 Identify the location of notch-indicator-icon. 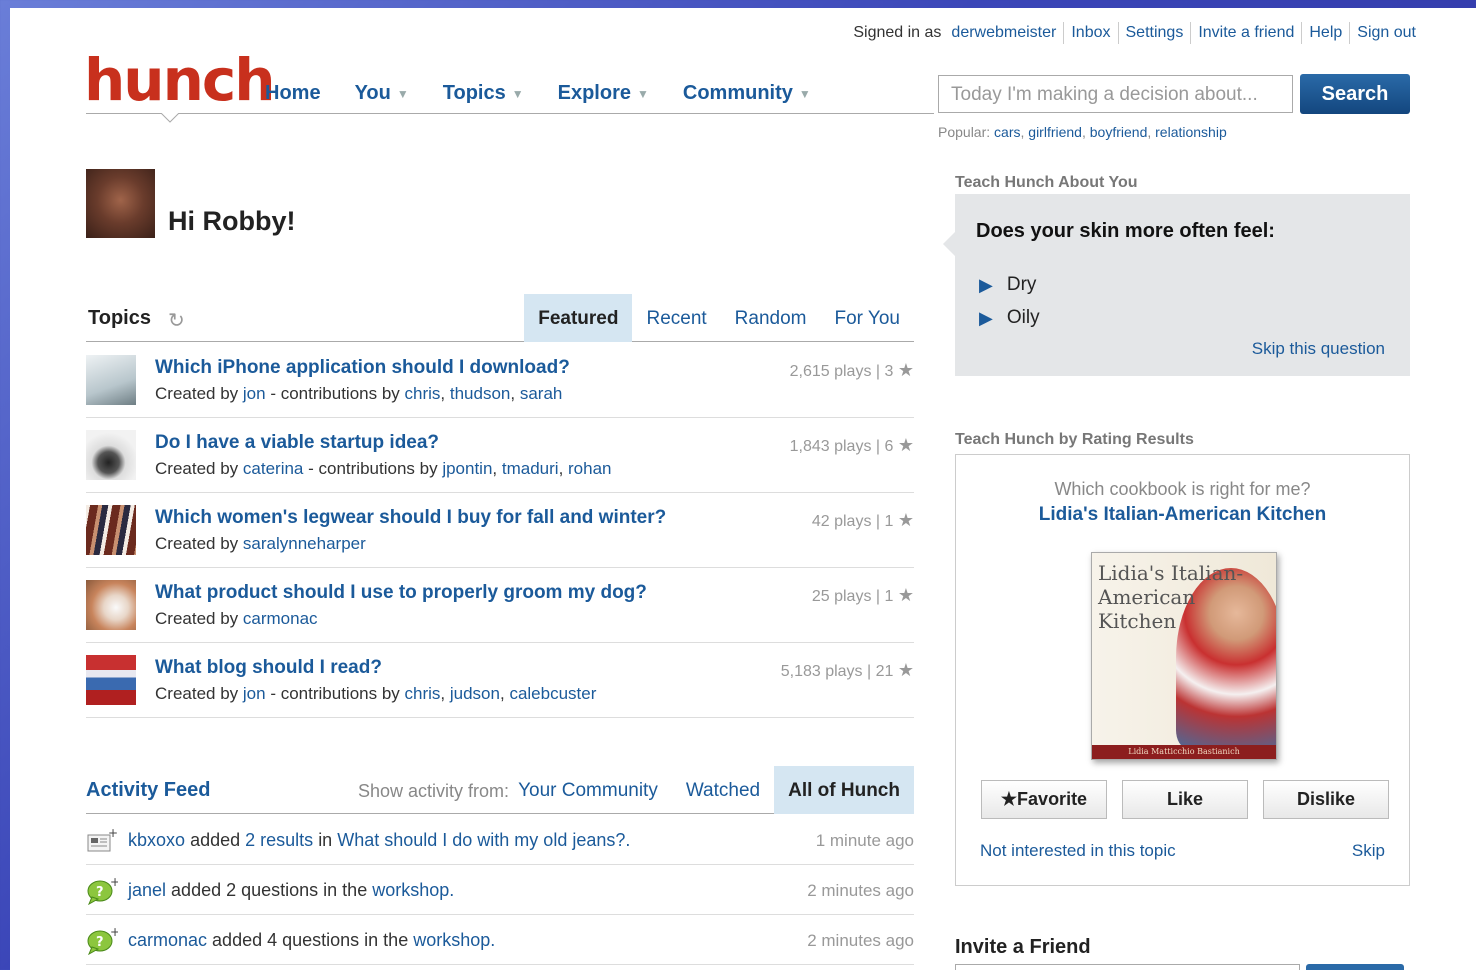
(170, 118).